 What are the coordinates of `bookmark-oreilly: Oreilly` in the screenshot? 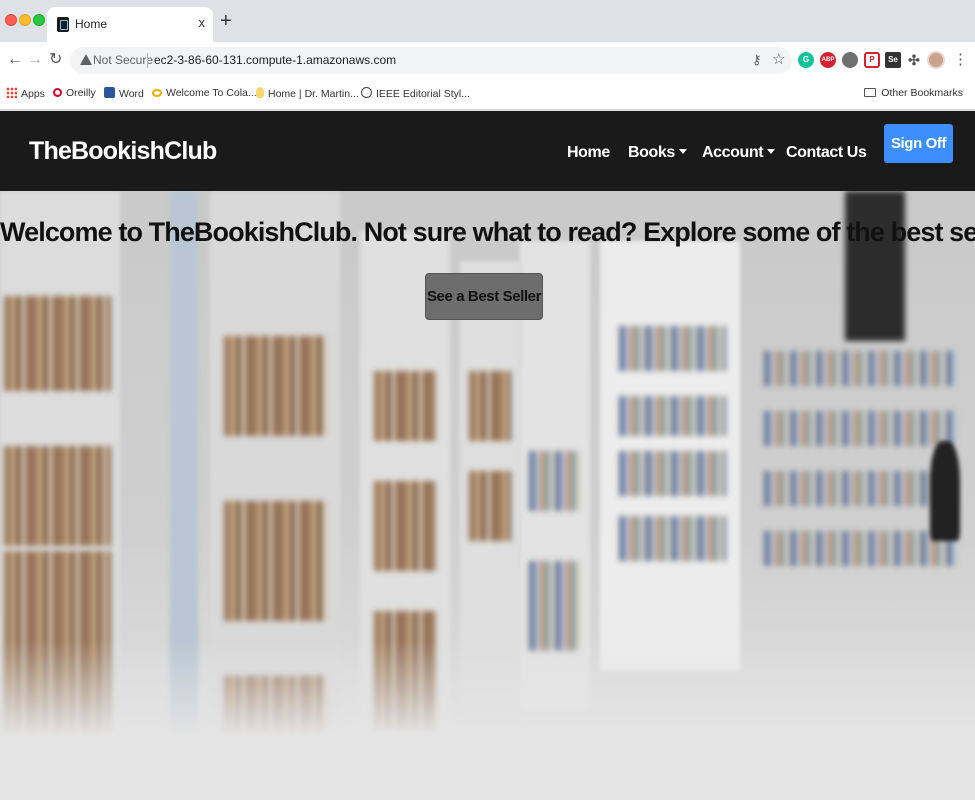 It's located at (74, 93).